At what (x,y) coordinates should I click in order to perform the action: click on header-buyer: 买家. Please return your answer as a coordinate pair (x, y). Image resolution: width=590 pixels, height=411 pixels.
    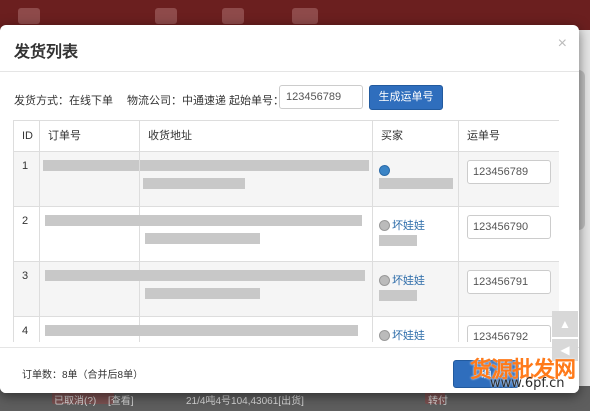
    Looking at the image, I should click on (415, 136).